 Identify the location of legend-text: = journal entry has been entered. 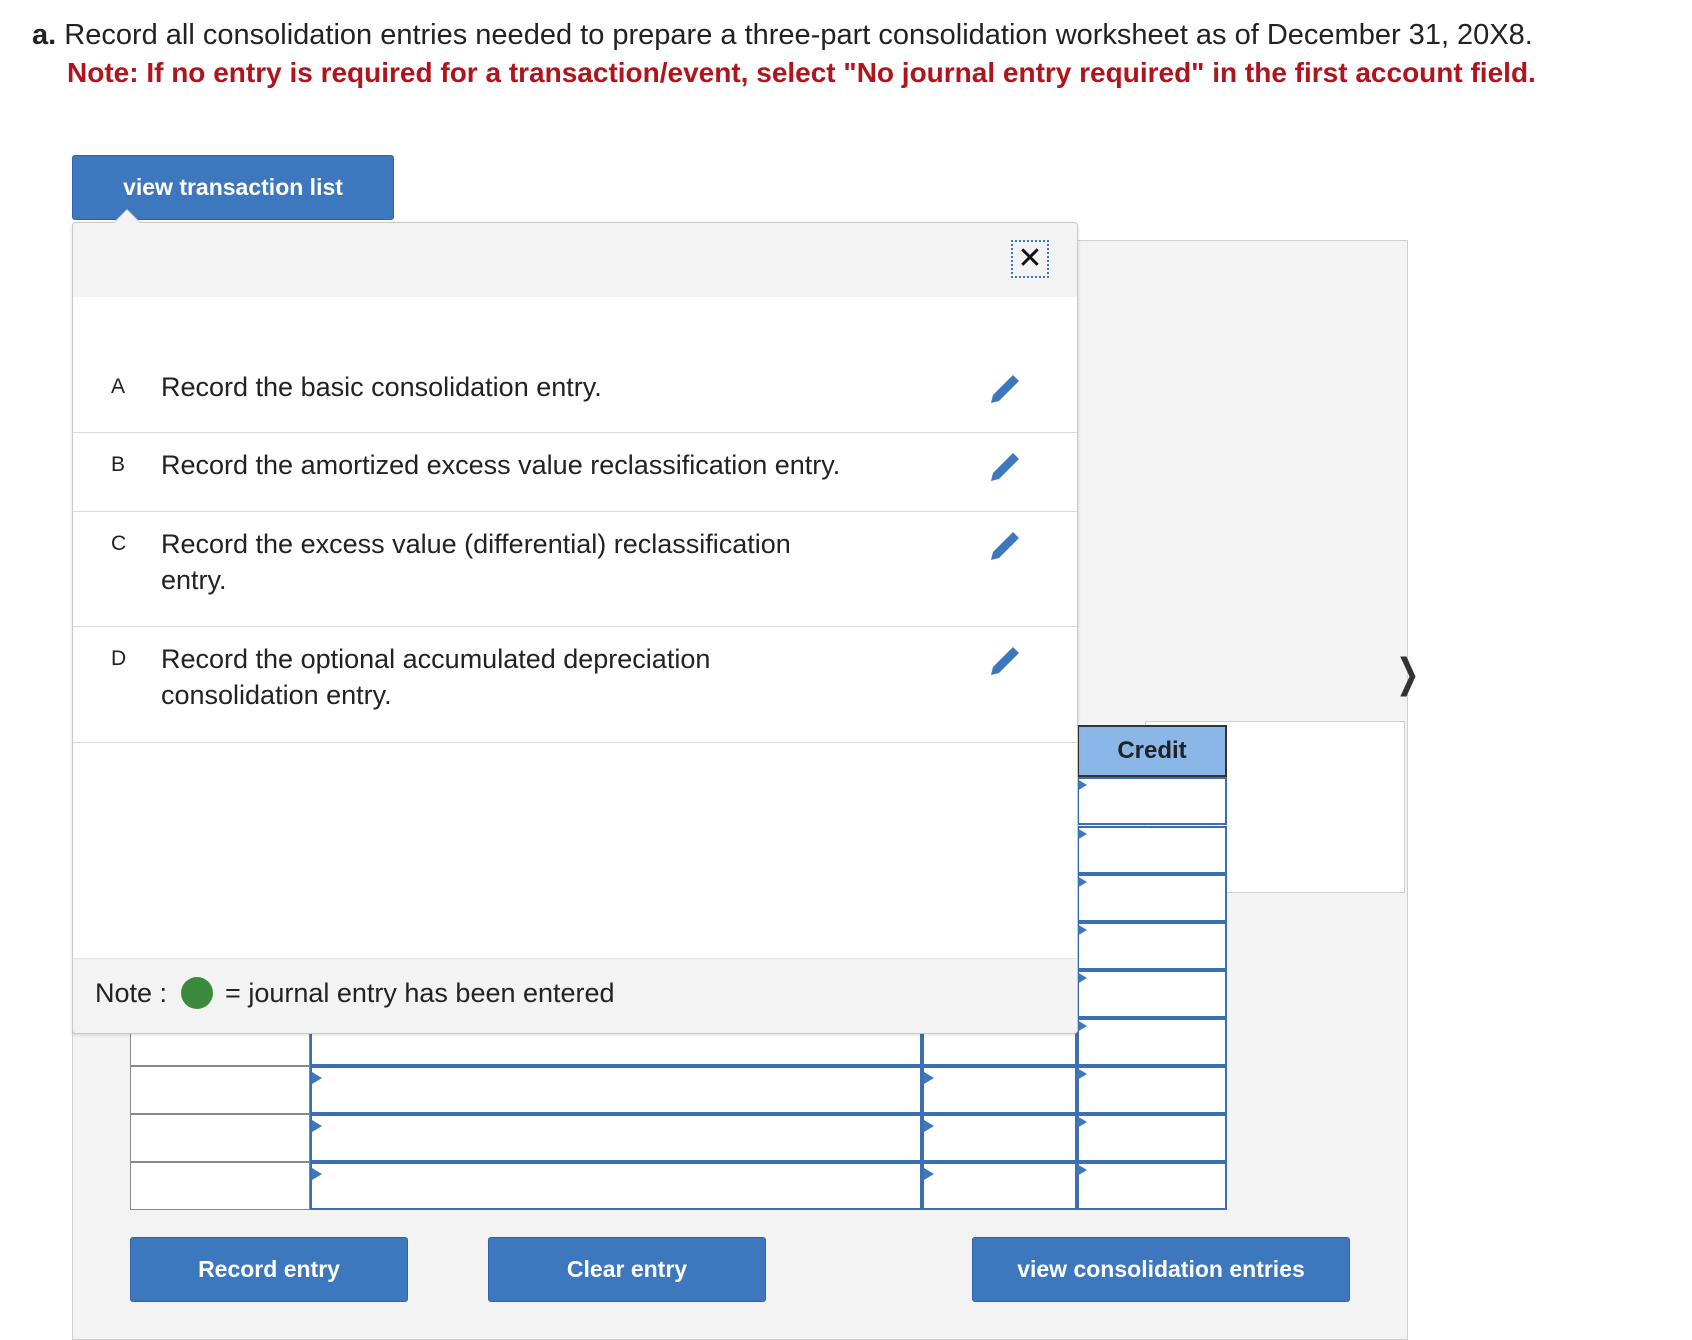
(420, 992).